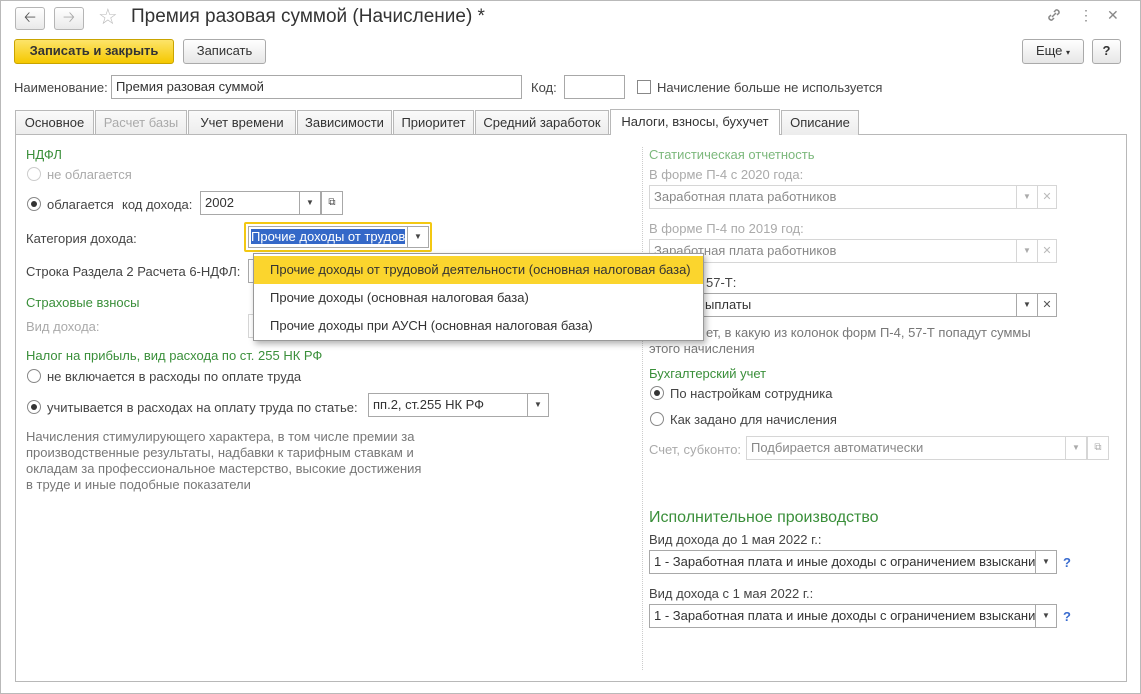 This screenshot has height=694, width=1141. I want to click on p4-2019-input: Заработная плата работников, so click(833, 251).